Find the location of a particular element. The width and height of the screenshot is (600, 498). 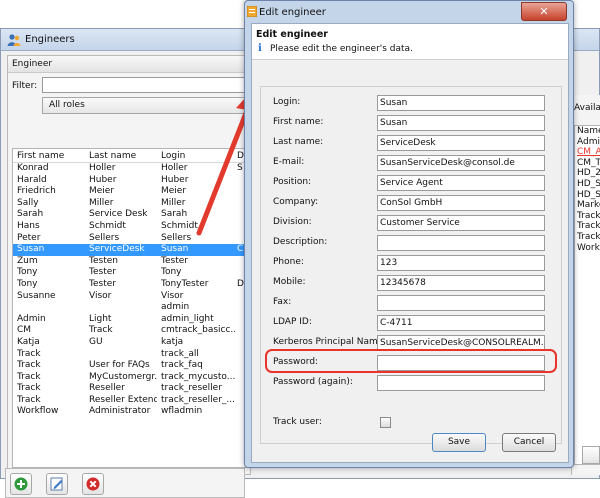

table-row: Hans Schmidt Schmidt is located at coordinates (132, 227).